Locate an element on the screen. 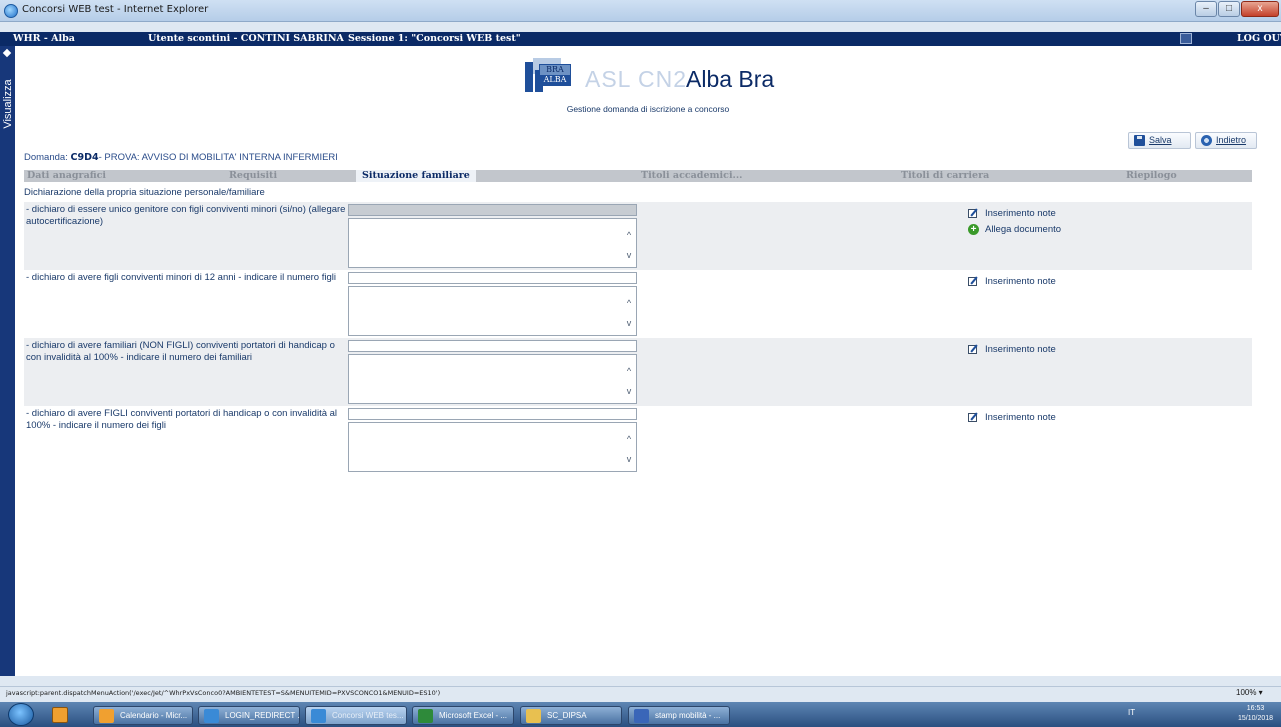  browser-frame is located at coordinates (640, 27).